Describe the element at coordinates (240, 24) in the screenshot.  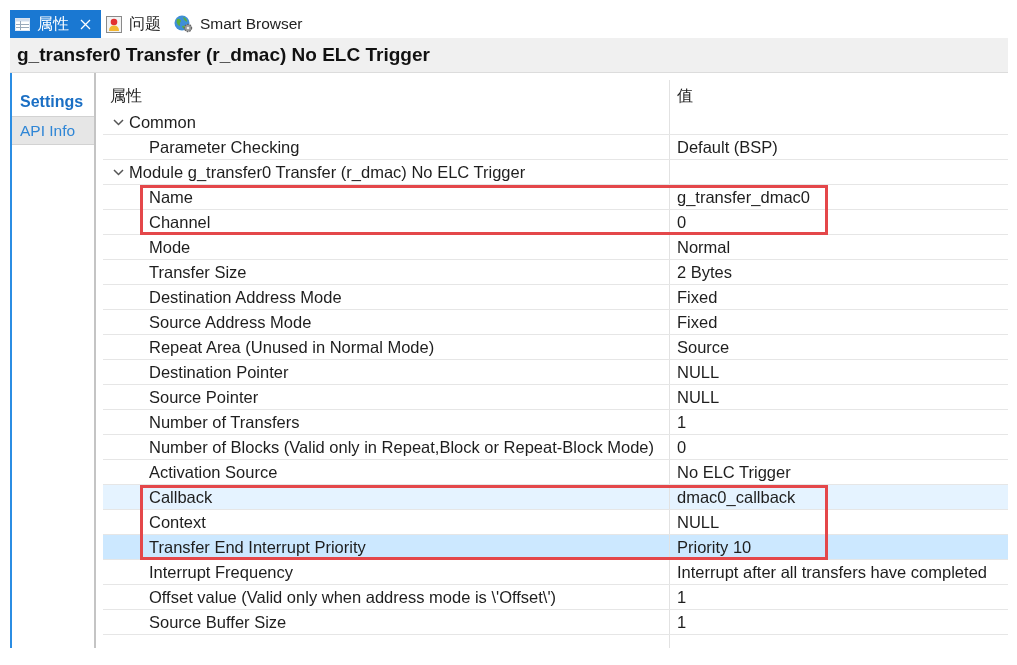
I see `view-tab: Smart Browser` at that location.